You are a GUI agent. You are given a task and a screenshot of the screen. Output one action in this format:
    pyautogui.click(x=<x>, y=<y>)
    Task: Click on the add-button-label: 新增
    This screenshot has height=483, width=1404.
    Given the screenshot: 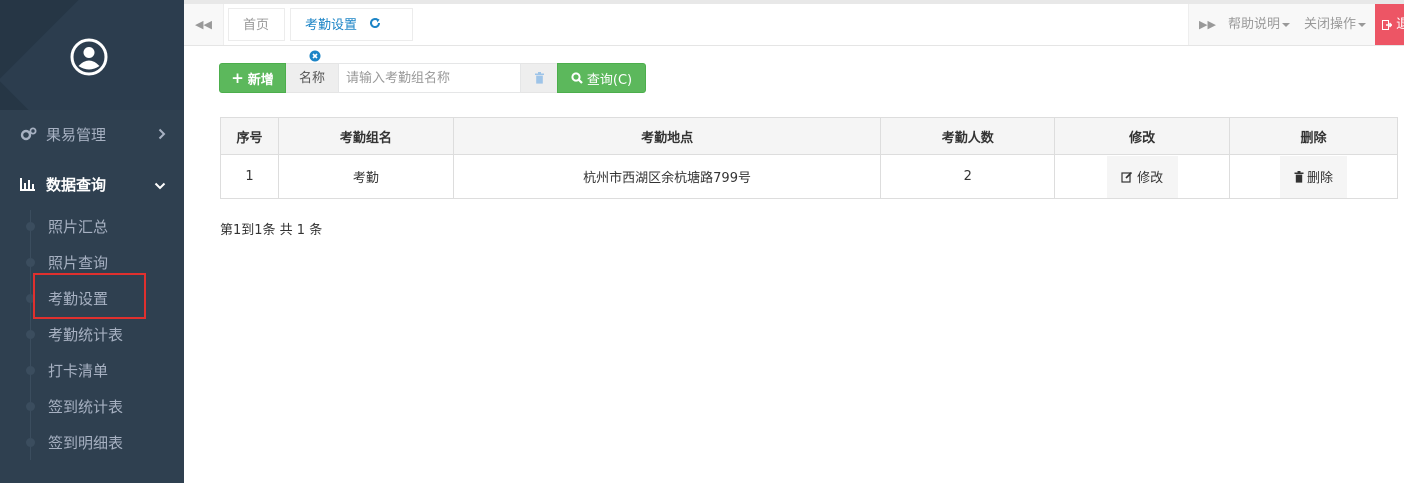 What is the action you would take?
    pyautogui.click(x=260, y=80)
    